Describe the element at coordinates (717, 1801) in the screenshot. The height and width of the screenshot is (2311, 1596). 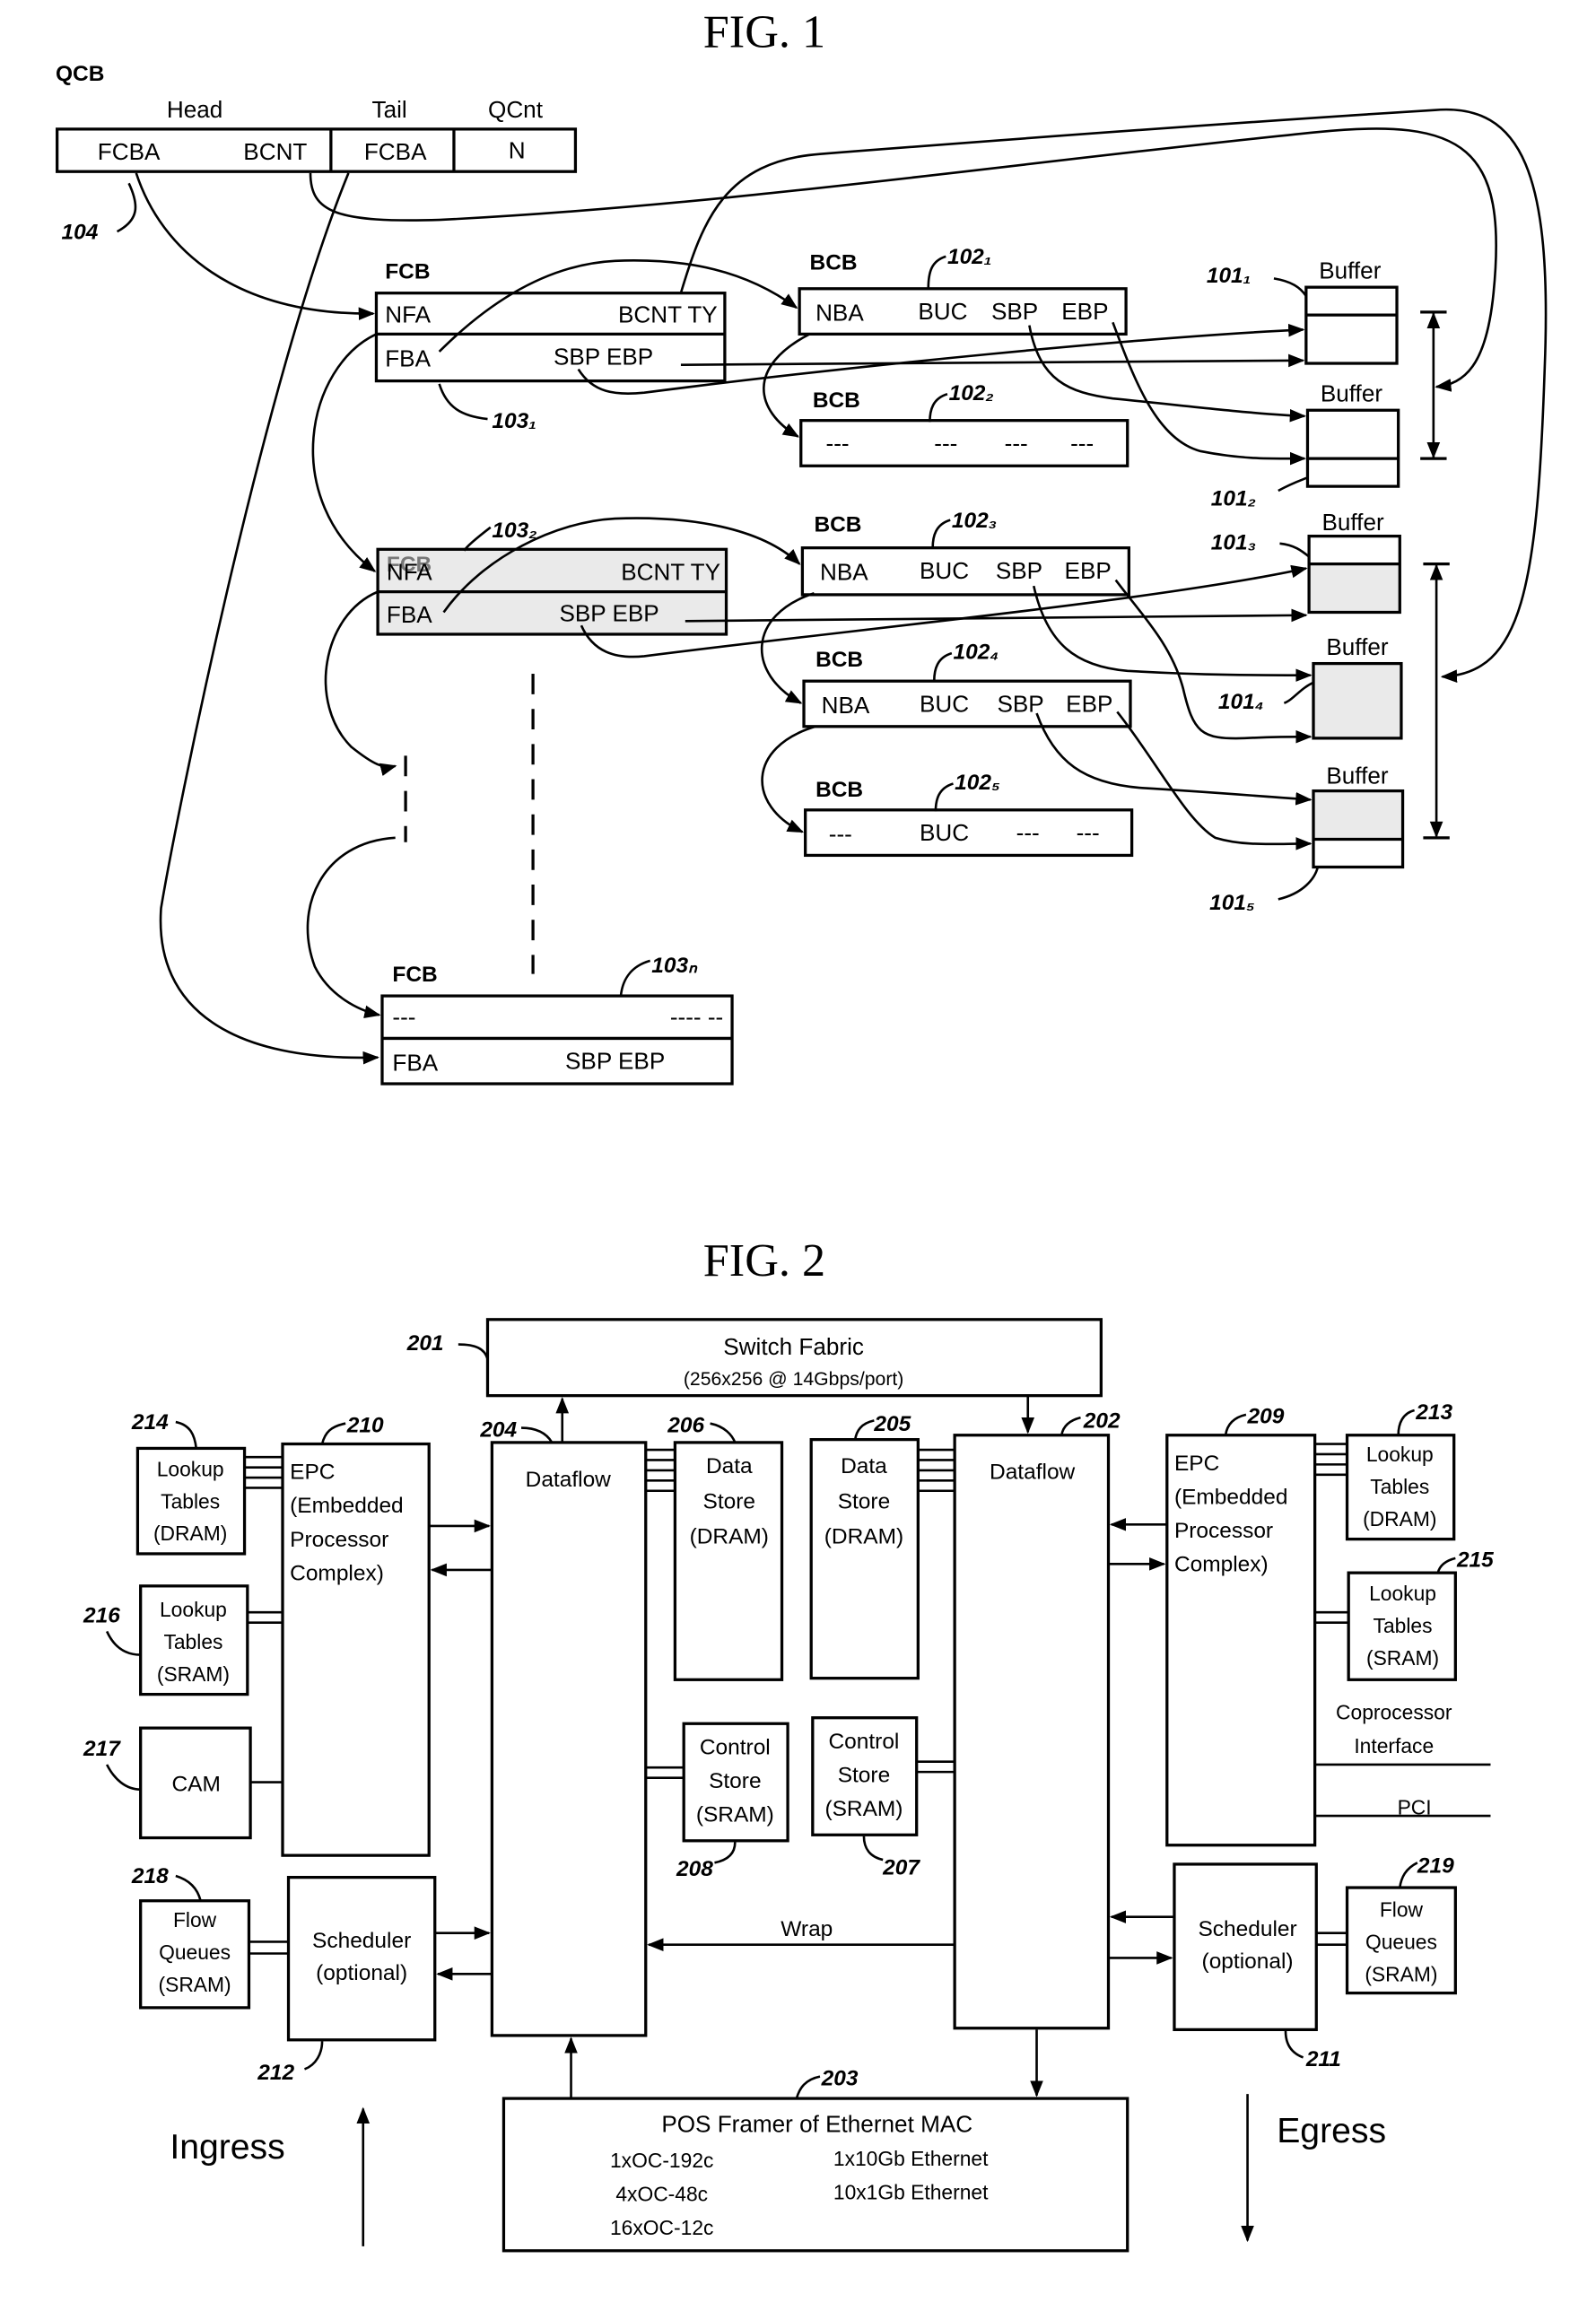
I see `control-store-208: Control Store (SRAM) 208` at that location.